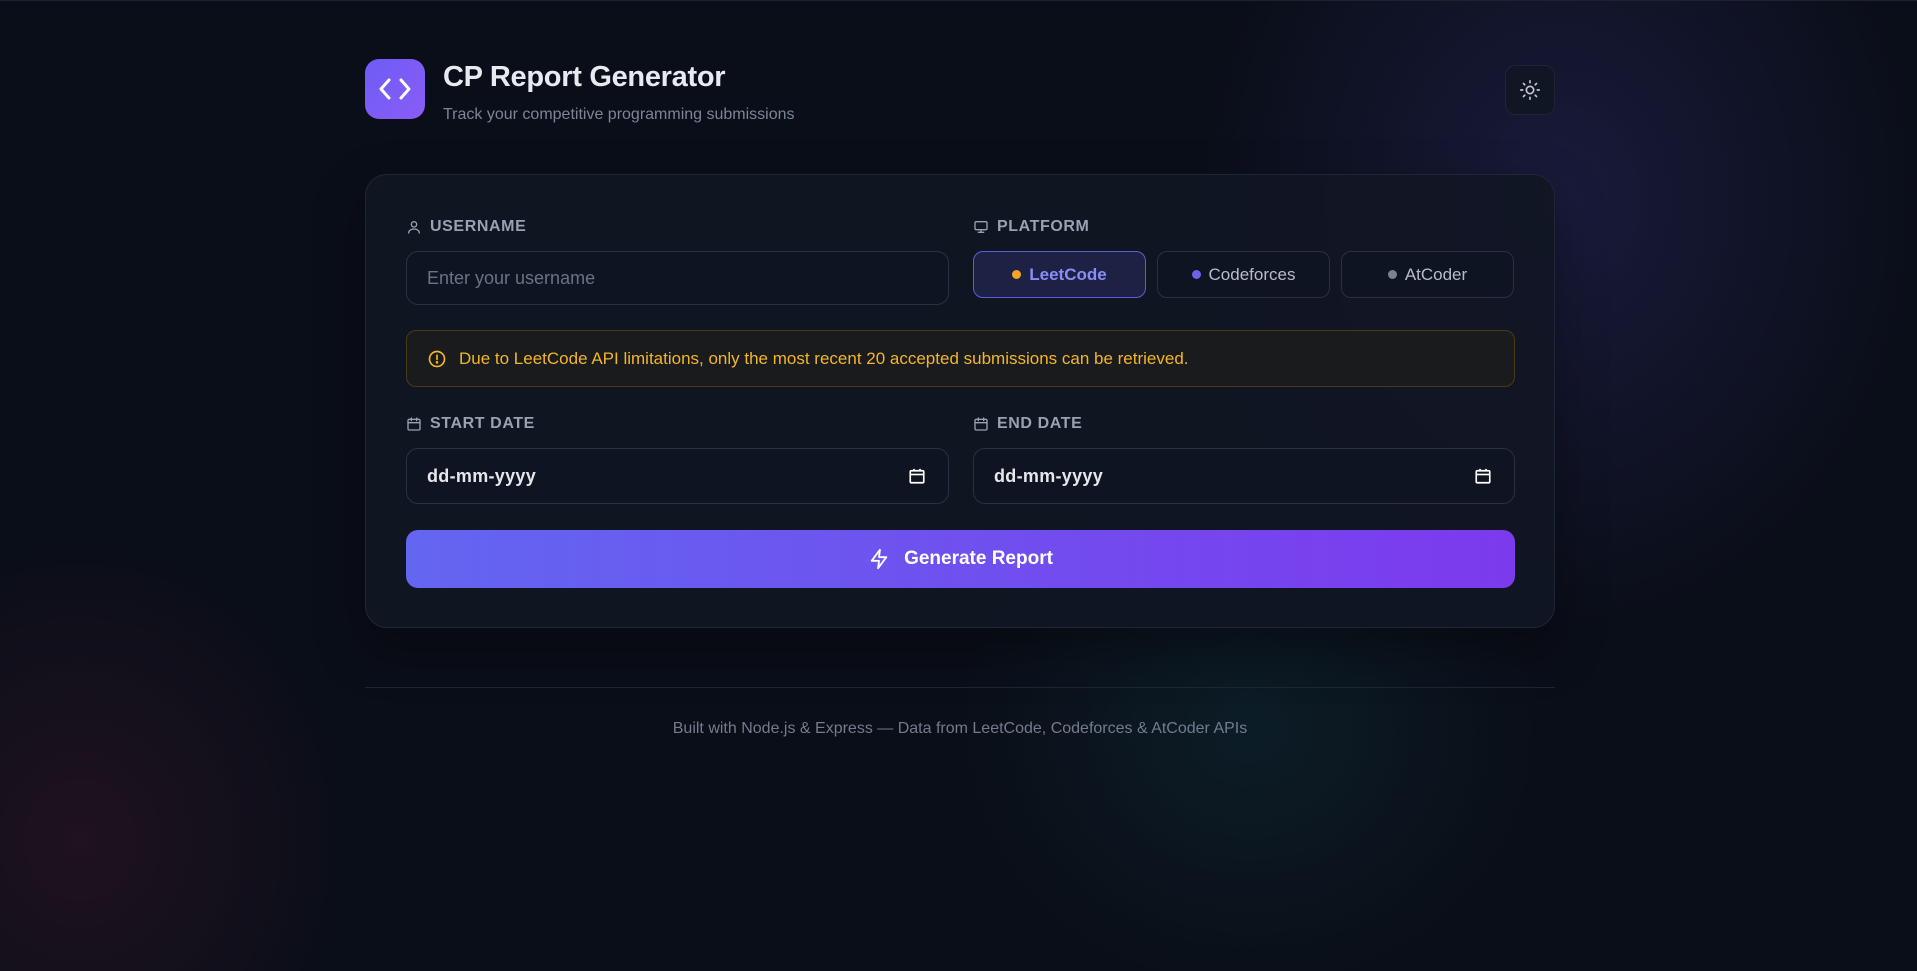 This screenshot has width=1917, height=971. Describe the element at coordinates (978, 558) in the screenshot. I see `generate-report-label: Generate Report` at that location.